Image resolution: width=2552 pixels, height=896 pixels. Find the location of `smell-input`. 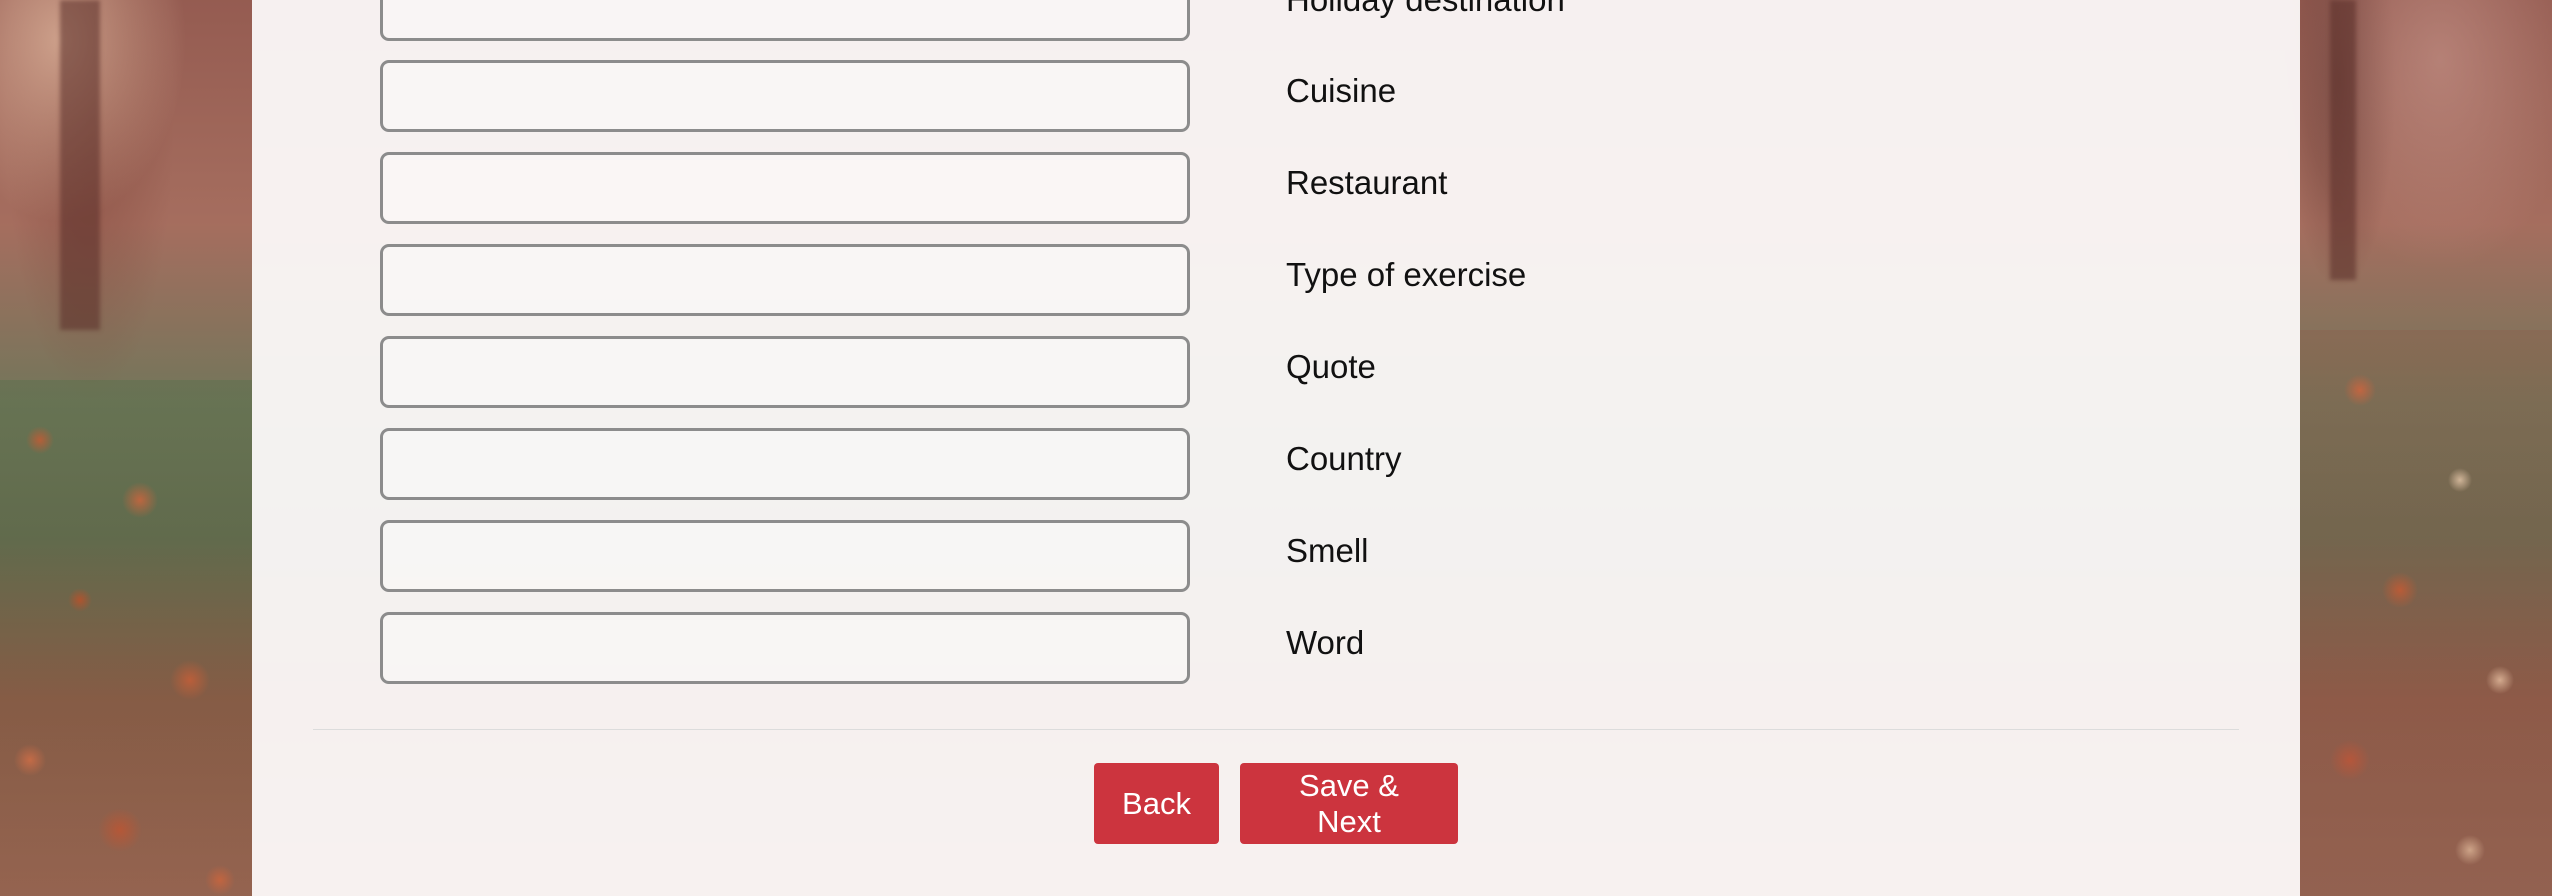

smell-input is located at coordinates (785, 556).